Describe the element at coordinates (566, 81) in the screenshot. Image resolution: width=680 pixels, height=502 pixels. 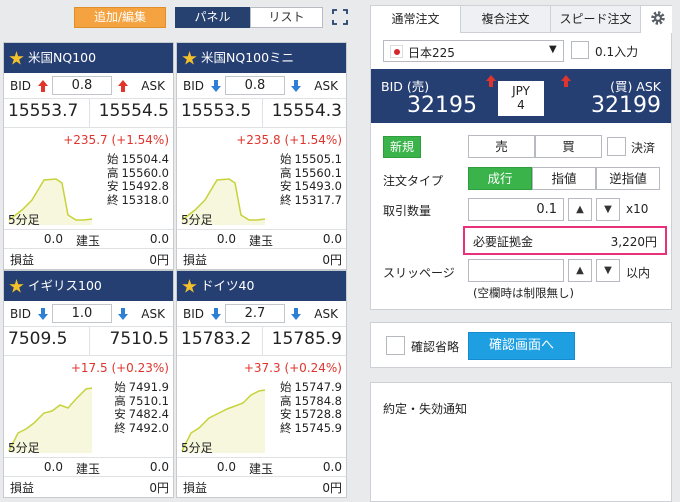
I see `ask-up-arrow-icon` at that location.